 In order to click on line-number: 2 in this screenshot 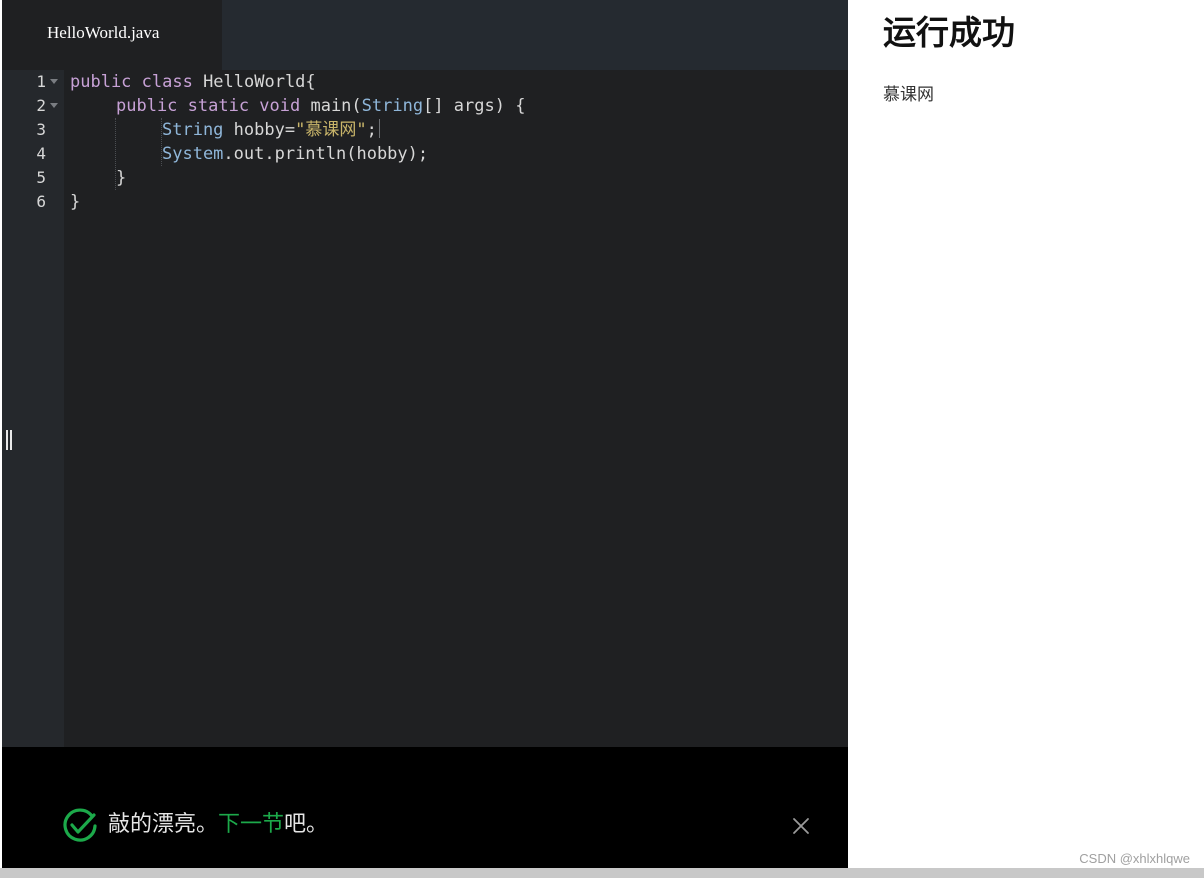, I will do `click(41, 105)`.